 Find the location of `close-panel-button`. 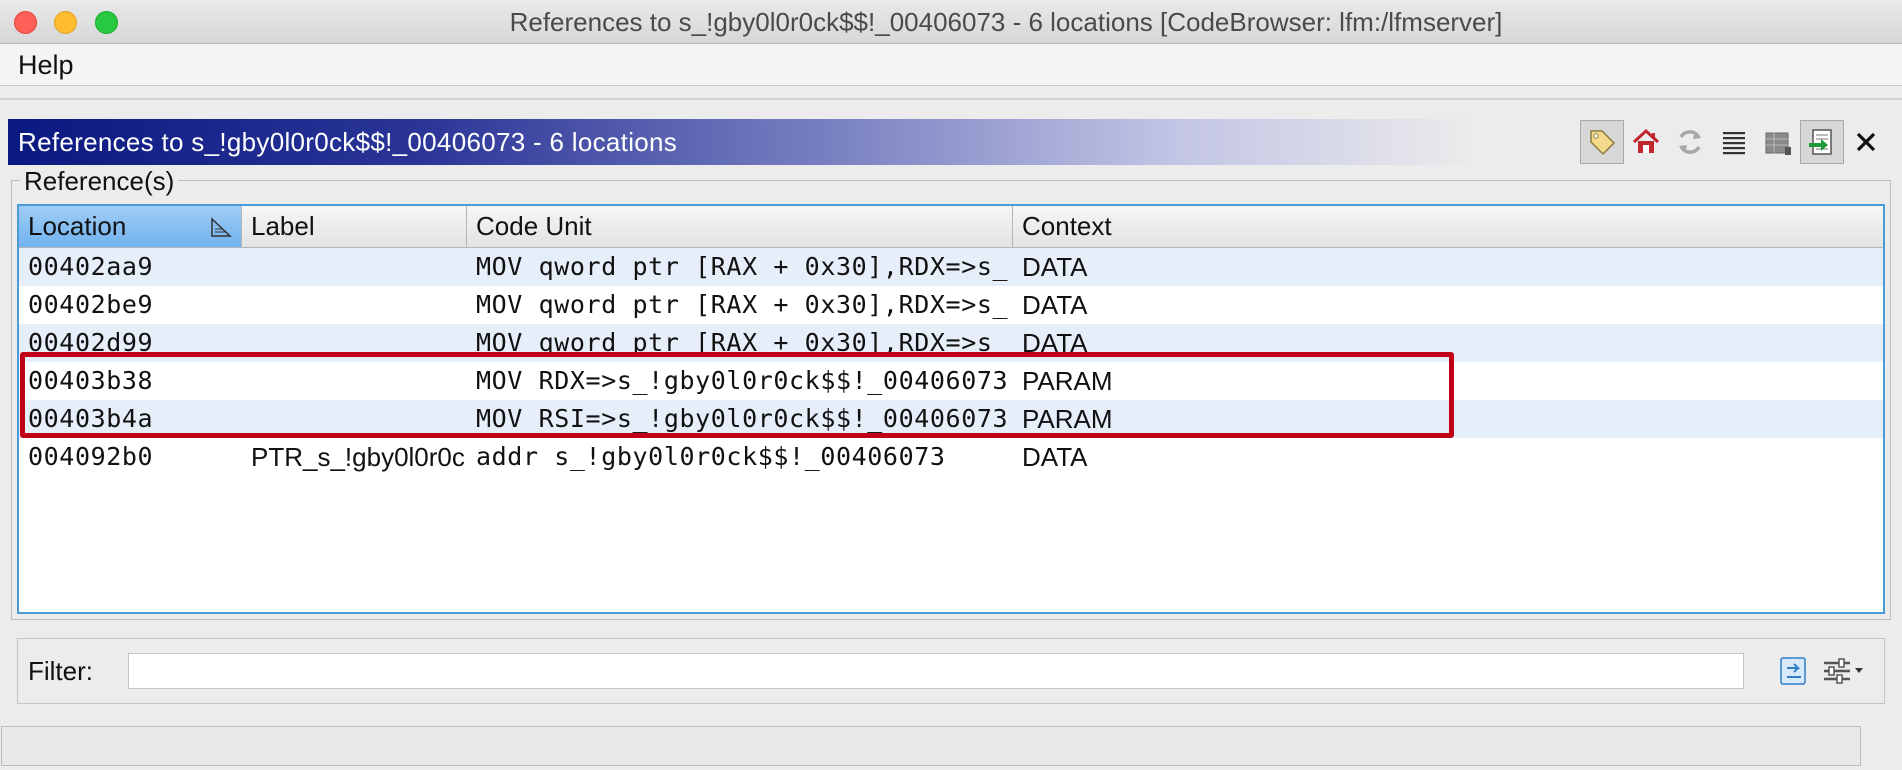

close-panel-button is located at coordinates (1866, 142).